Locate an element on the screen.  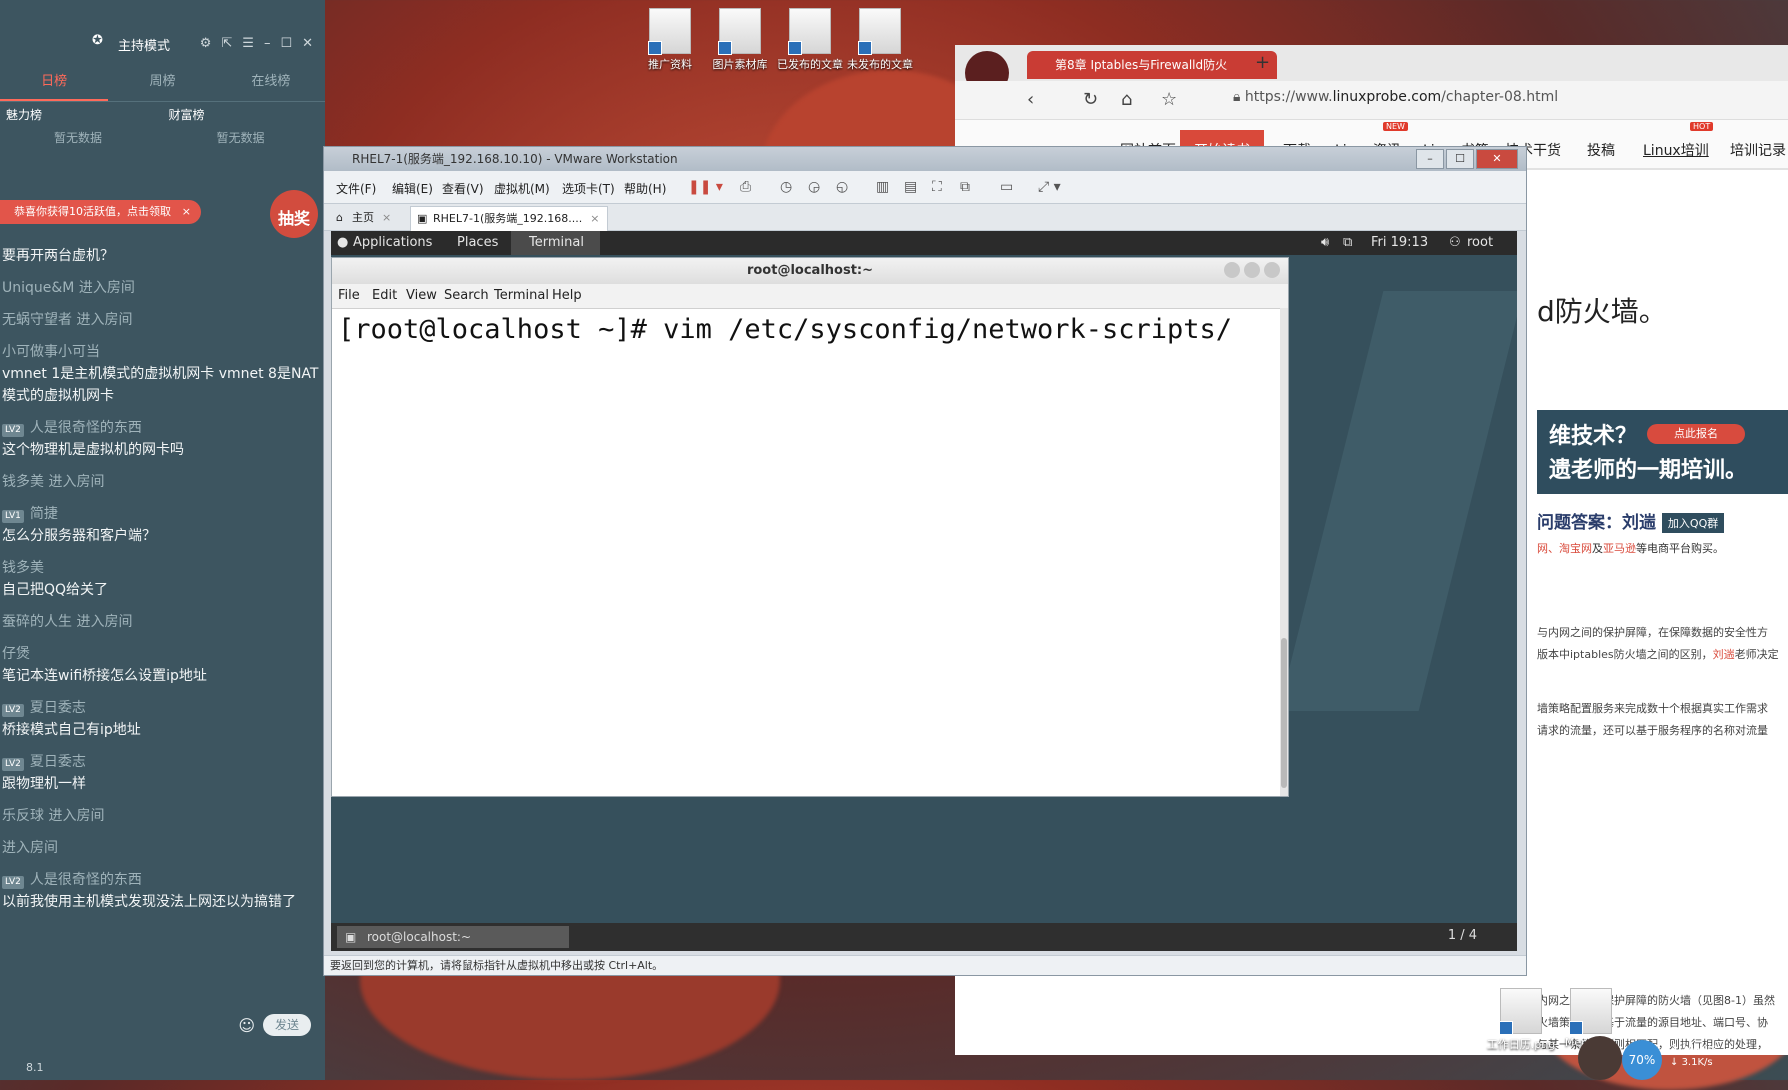
vmware-tabs: ⌂ 主页 × ▣ RHEL7-1(服务端_192.168.... × is located at coordinates (925, 217).